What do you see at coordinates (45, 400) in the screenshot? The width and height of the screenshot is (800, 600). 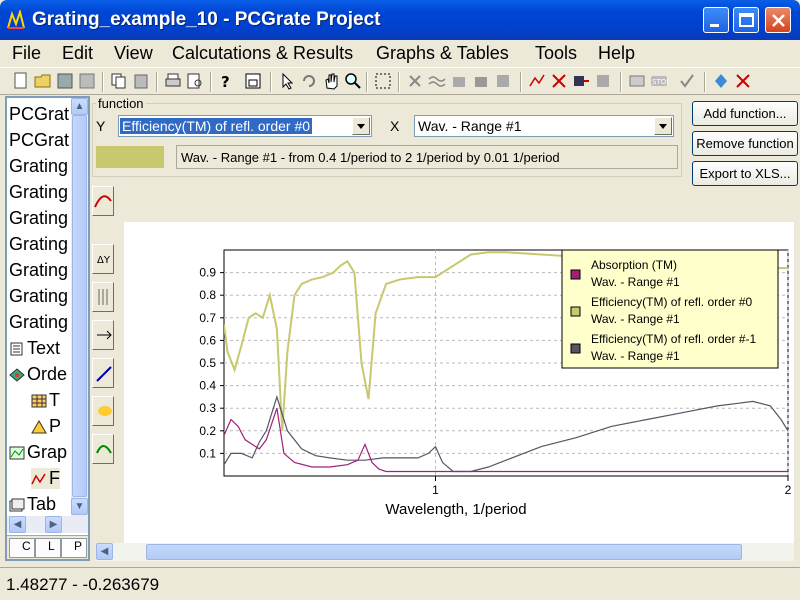 I see `tree-item-table: T` at bounding box center [45, 400].